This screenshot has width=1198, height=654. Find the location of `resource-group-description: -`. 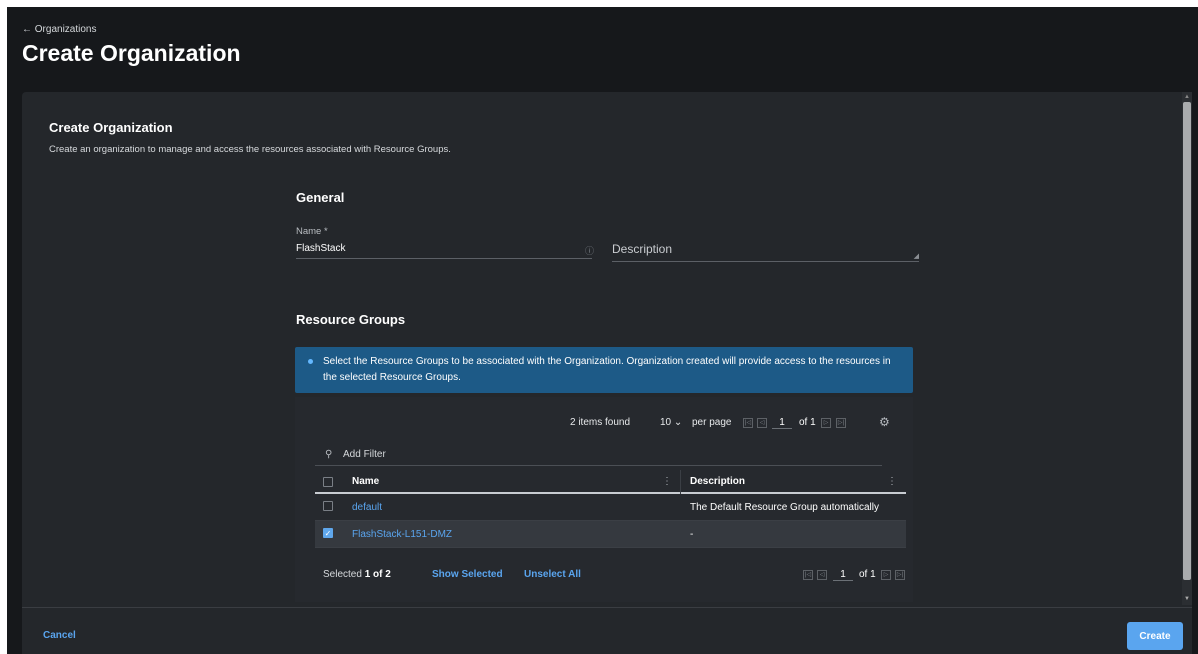

resource-group-description: - is located at coordinates (692, 534).